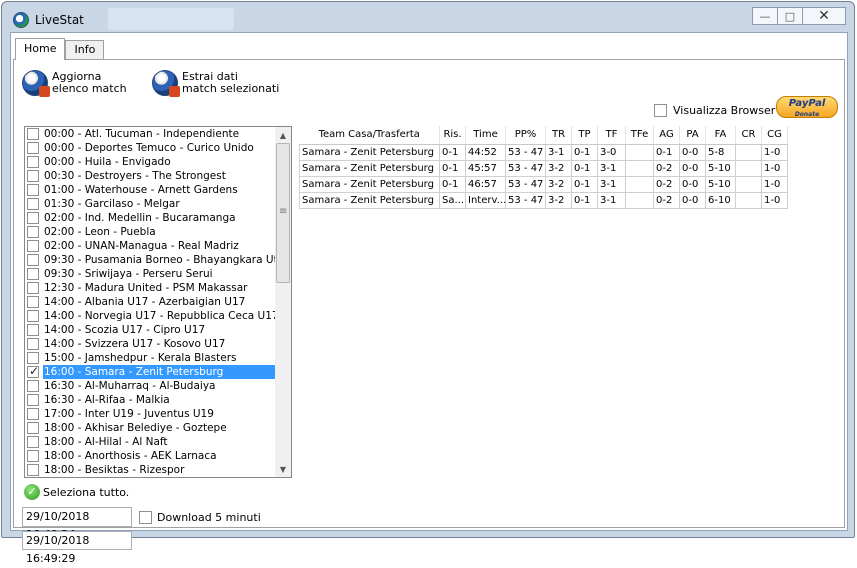 The height and width of the screenshot is (568, 857). I want to click on list-item: 16:30 - Al-Rifaa - Malkia, so click(151, 400).